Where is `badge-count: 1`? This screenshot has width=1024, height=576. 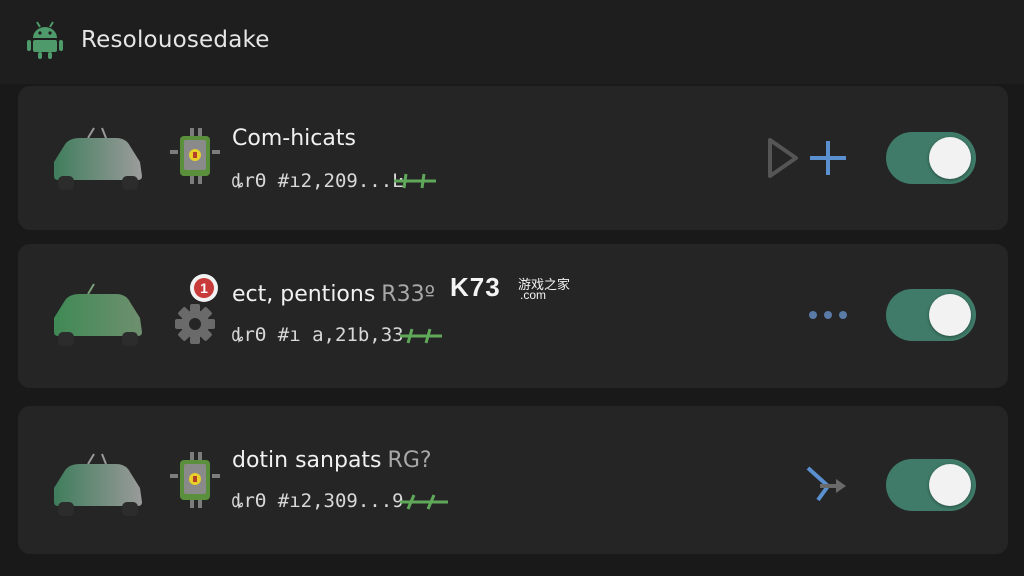 badge-count: 1 is located at coordinates (204, 288).